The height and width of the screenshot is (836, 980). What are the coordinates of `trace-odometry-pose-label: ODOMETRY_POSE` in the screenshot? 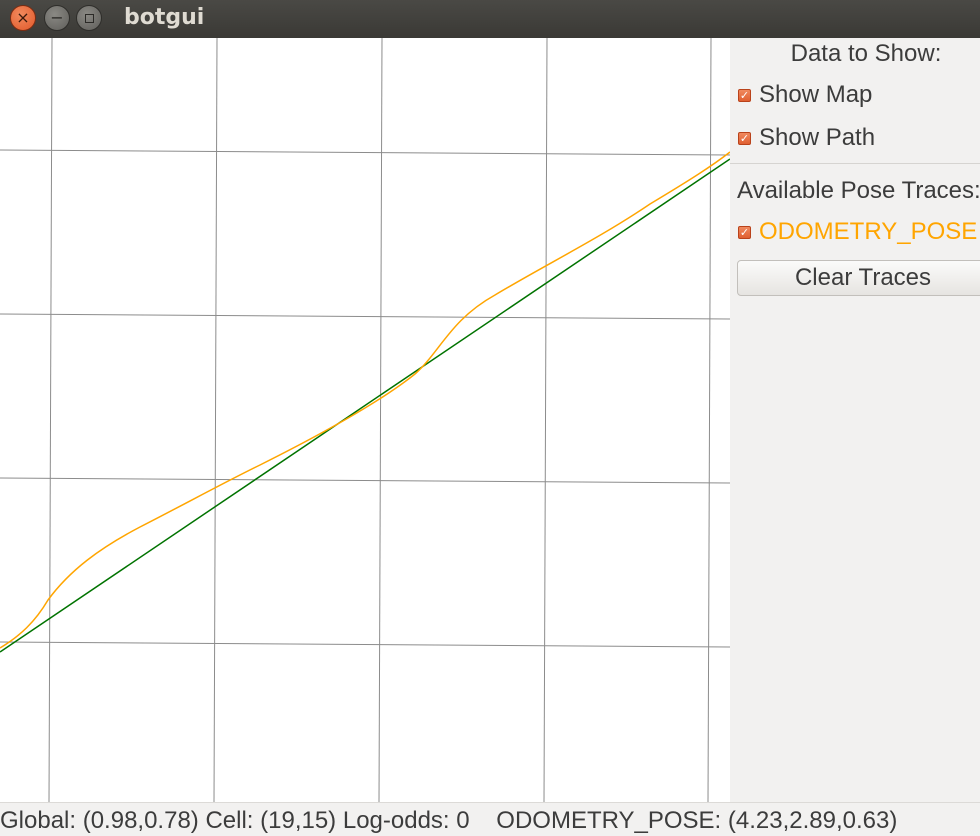 It's located at (868, 231).